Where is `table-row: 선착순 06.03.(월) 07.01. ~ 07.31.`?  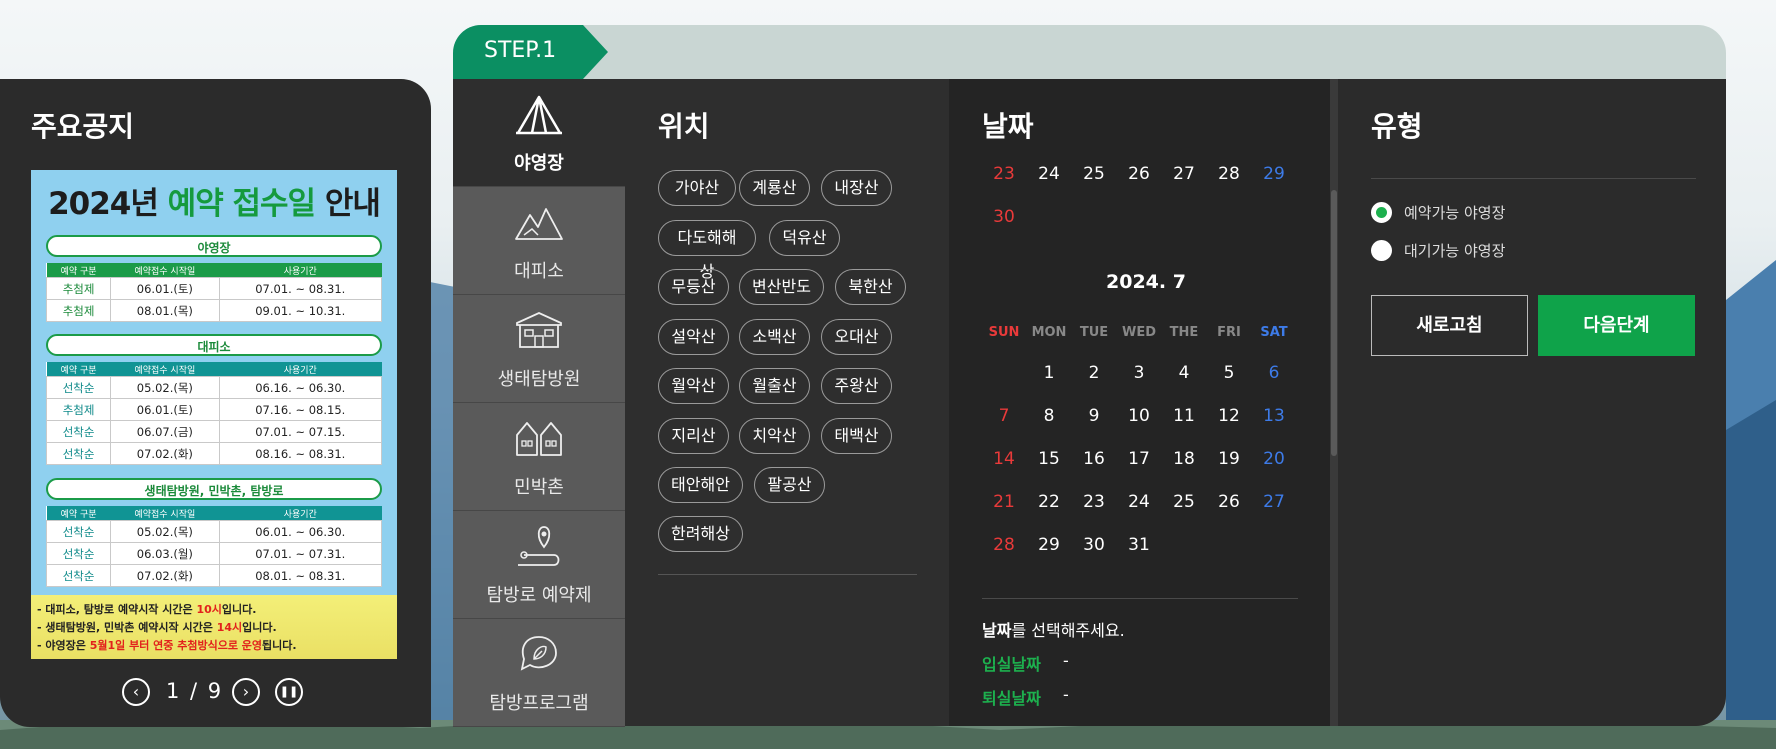 table-row: 선착순 06.03.(월) 07.01. ~ 07.31. is located at coordinates (214, 553).